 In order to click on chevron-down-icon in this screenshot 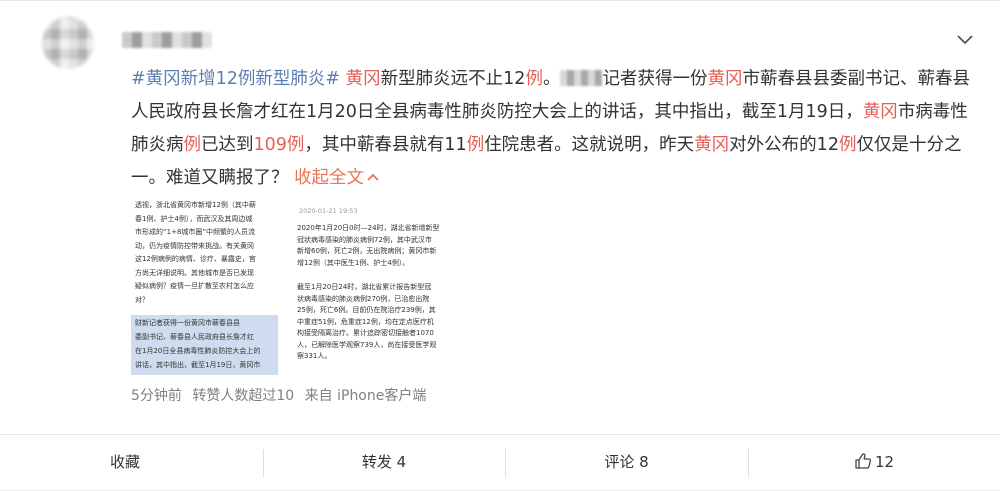, I will do `click(965, 40)`.